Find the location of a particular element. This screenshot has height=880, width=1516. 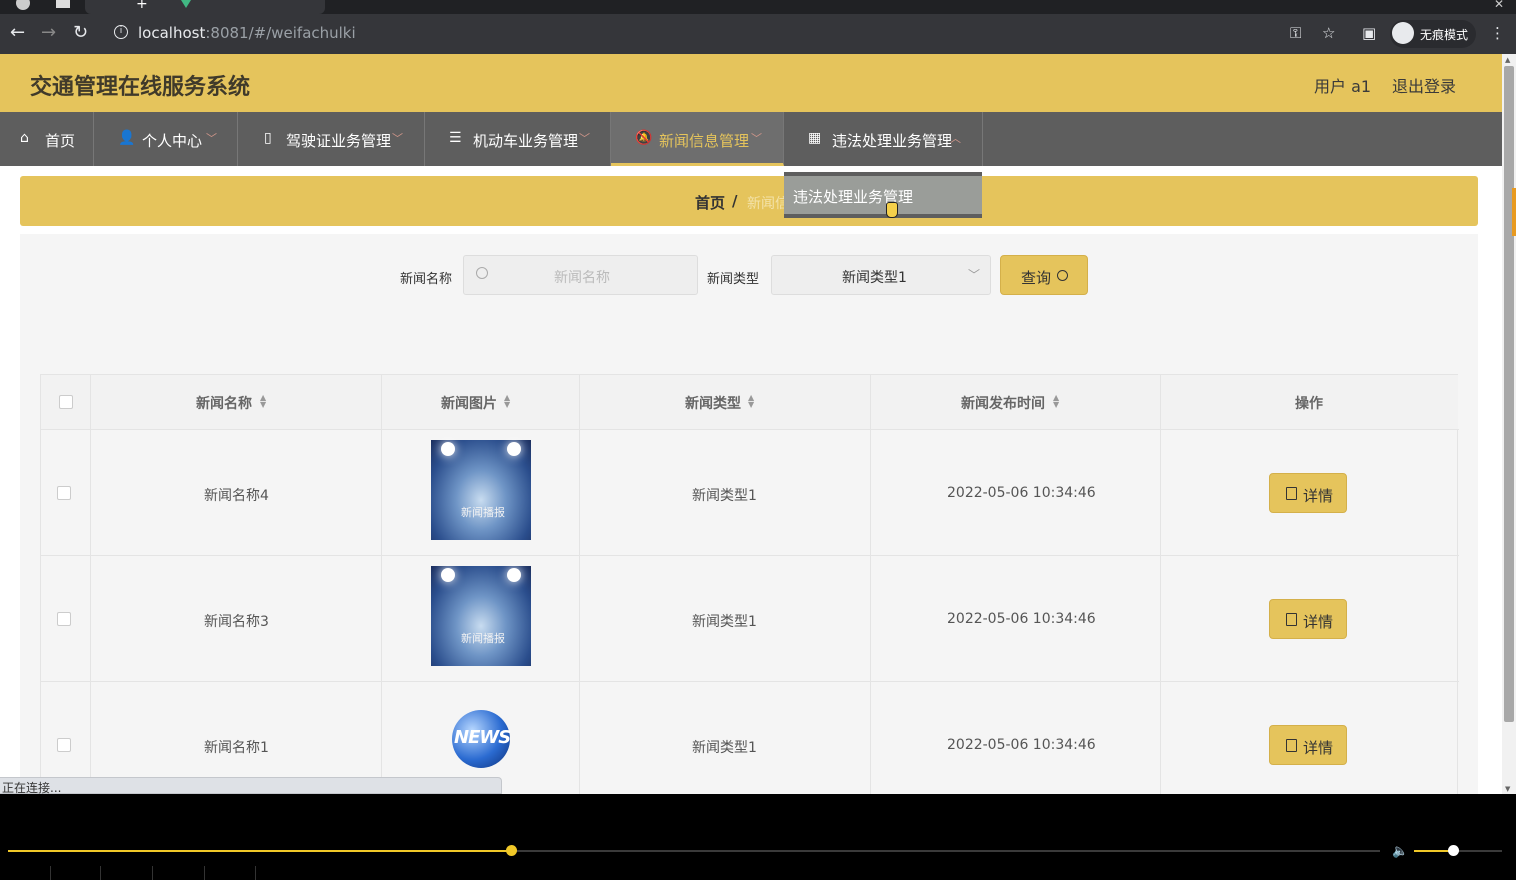

user-name: 用户 a1 is located at coordinates (1342, 85).